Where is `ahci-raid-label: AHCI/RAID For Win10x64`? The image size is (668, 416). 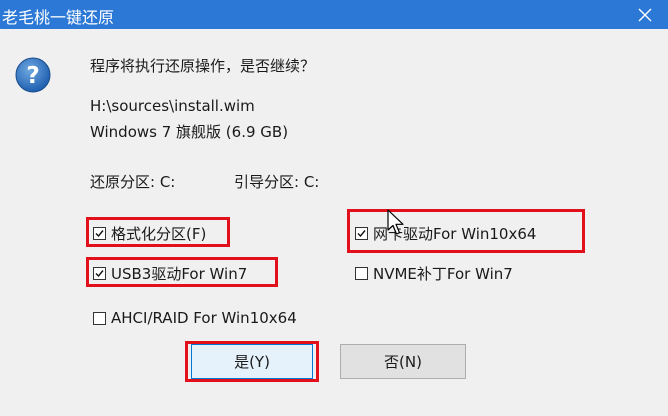 ahci-raid-label: AHCI/RAID For Win10x64 is located at coordinates (204, 318).